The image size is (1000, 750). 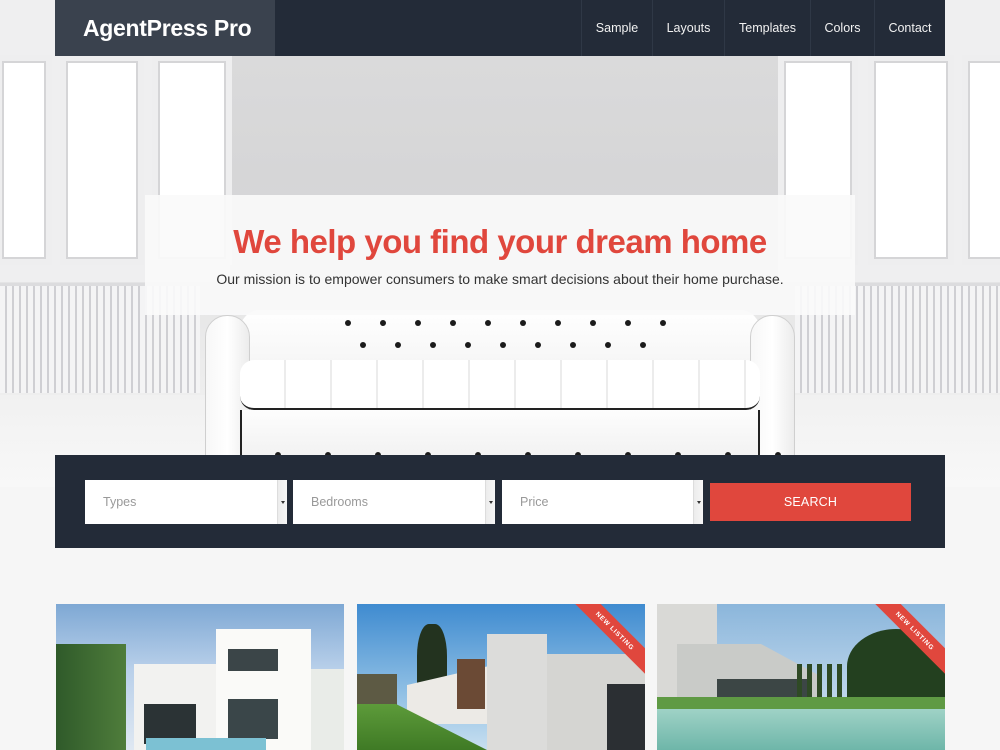 I want to click on types-select: Types, so click(x=186, y=502).